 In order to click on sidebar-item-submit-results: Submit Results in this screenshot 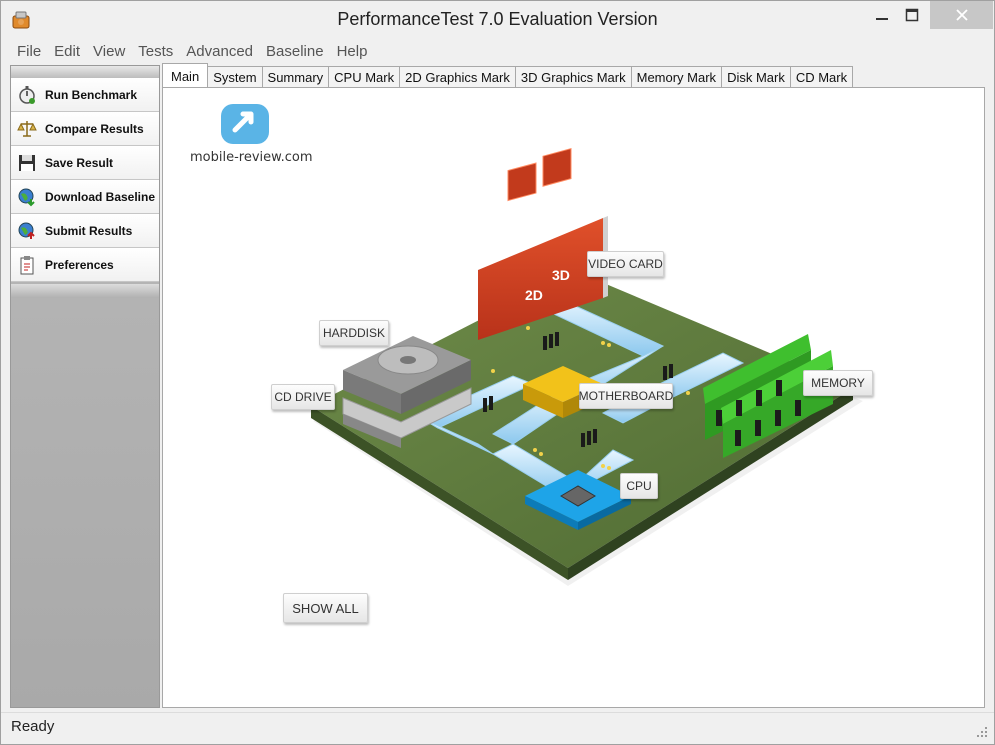, I will do `click(85, 231)`.